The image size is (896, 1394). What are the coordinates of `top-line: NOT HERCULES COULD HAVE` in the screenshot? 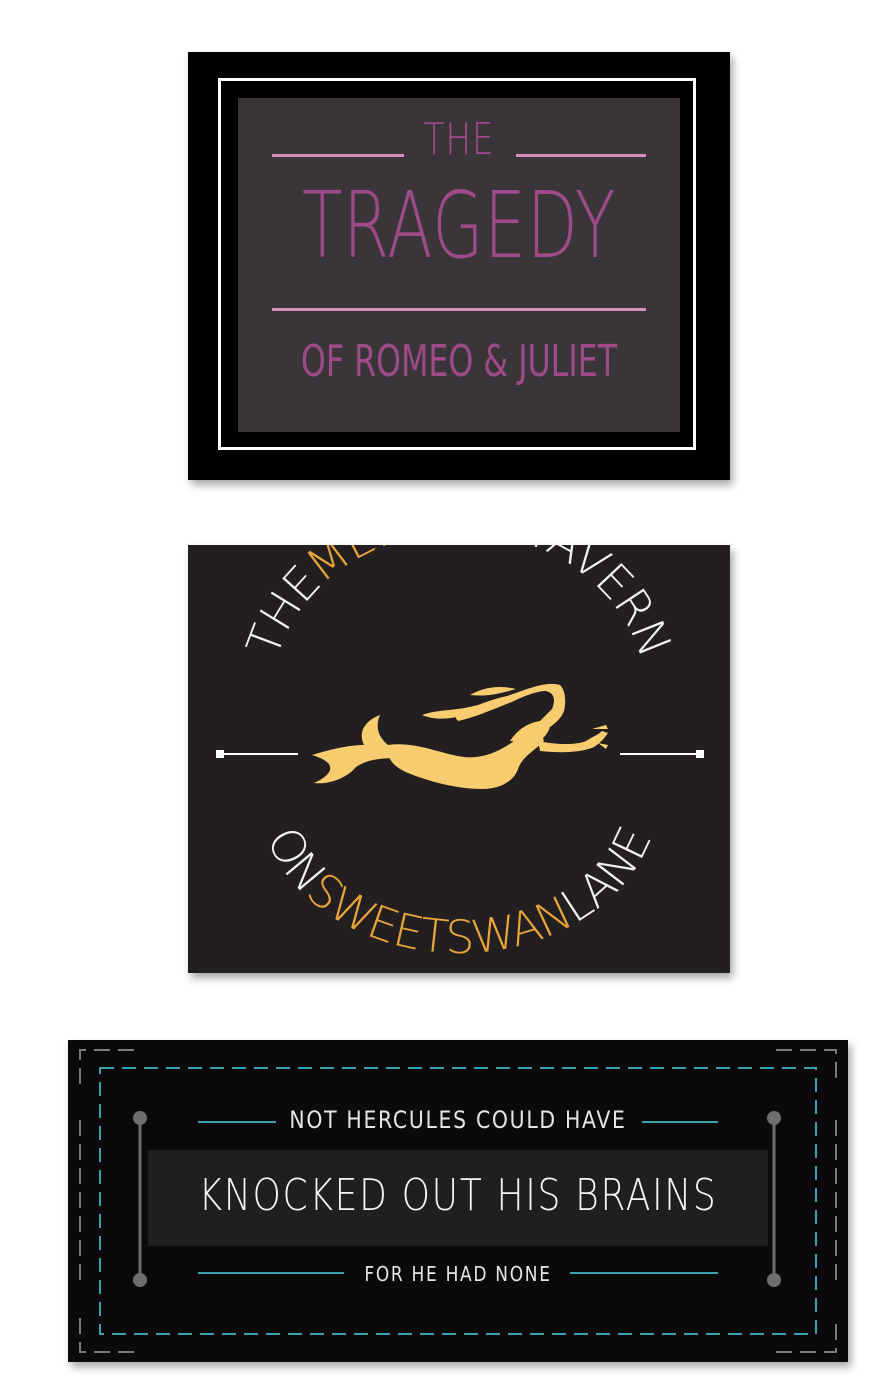 It's located at (458, 1120).